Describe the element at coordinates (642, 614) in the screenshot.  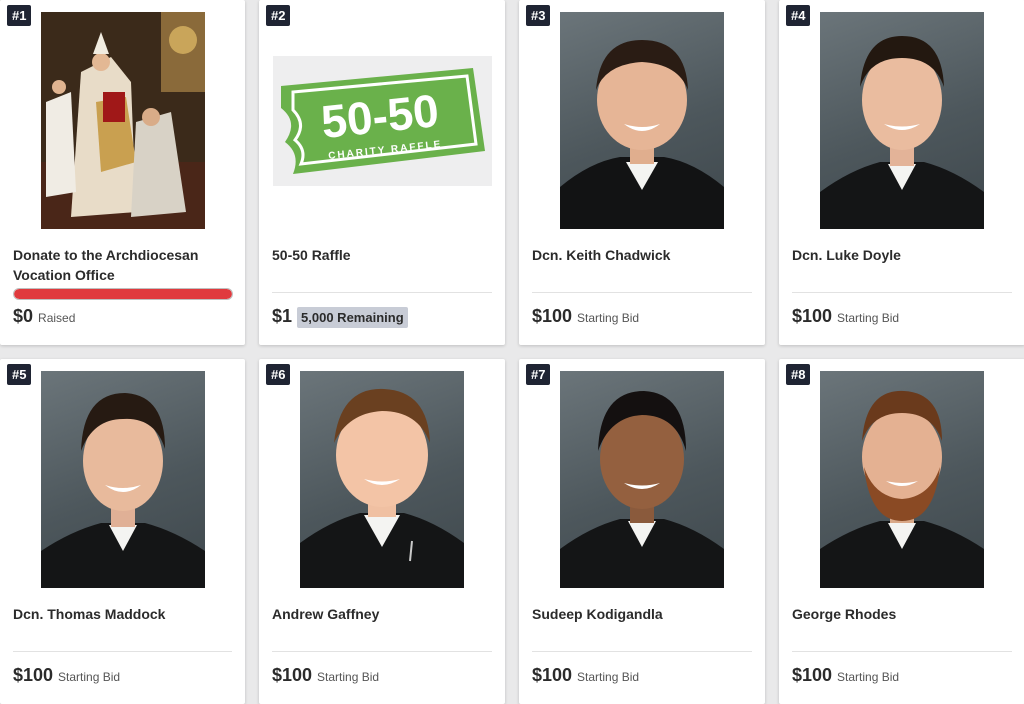
I see `item-title: Sudeep Kodigandla` at that location.